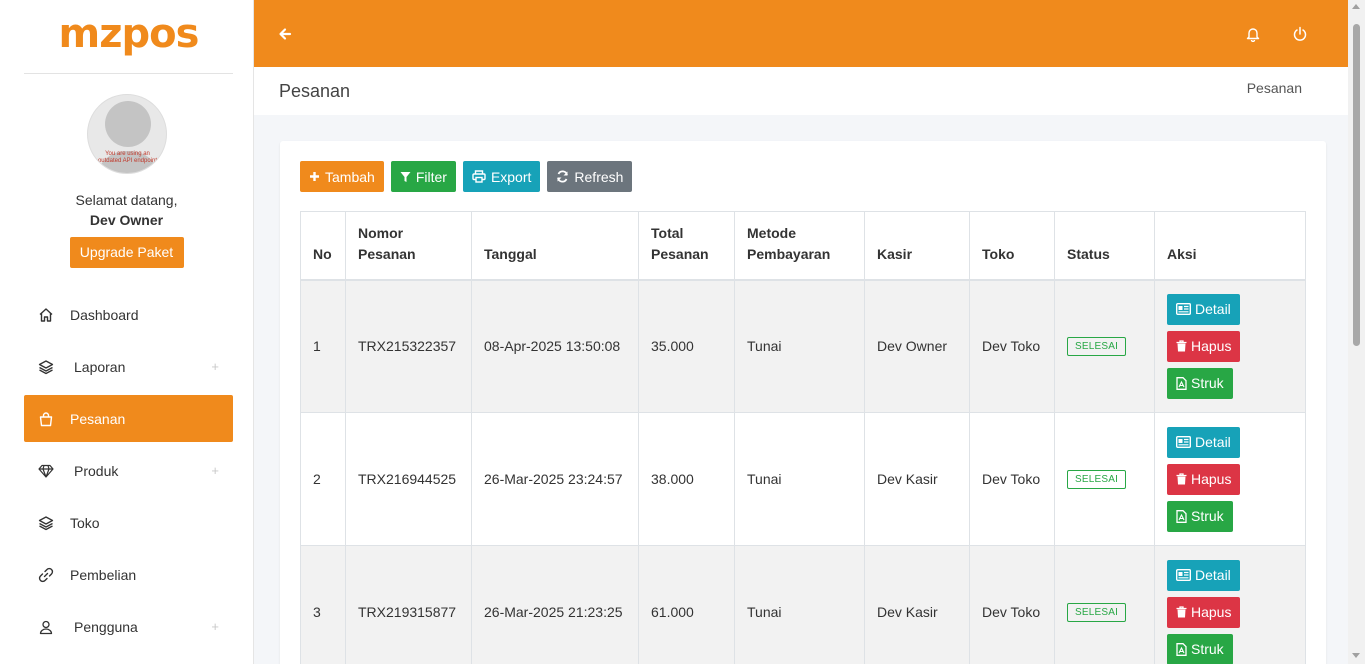 The height and width of the screenshot is (664, 1365). I want to click on page-header: Pesanan Pesanan, so click(801, 91).